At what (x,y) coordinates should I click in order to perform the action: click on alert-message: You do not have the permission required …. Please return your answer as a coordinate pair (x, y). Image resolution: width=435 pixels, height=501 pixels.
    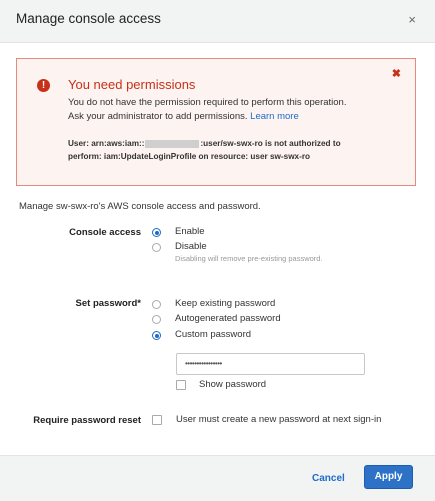
    Looking at the image, I should click on (228, 110).